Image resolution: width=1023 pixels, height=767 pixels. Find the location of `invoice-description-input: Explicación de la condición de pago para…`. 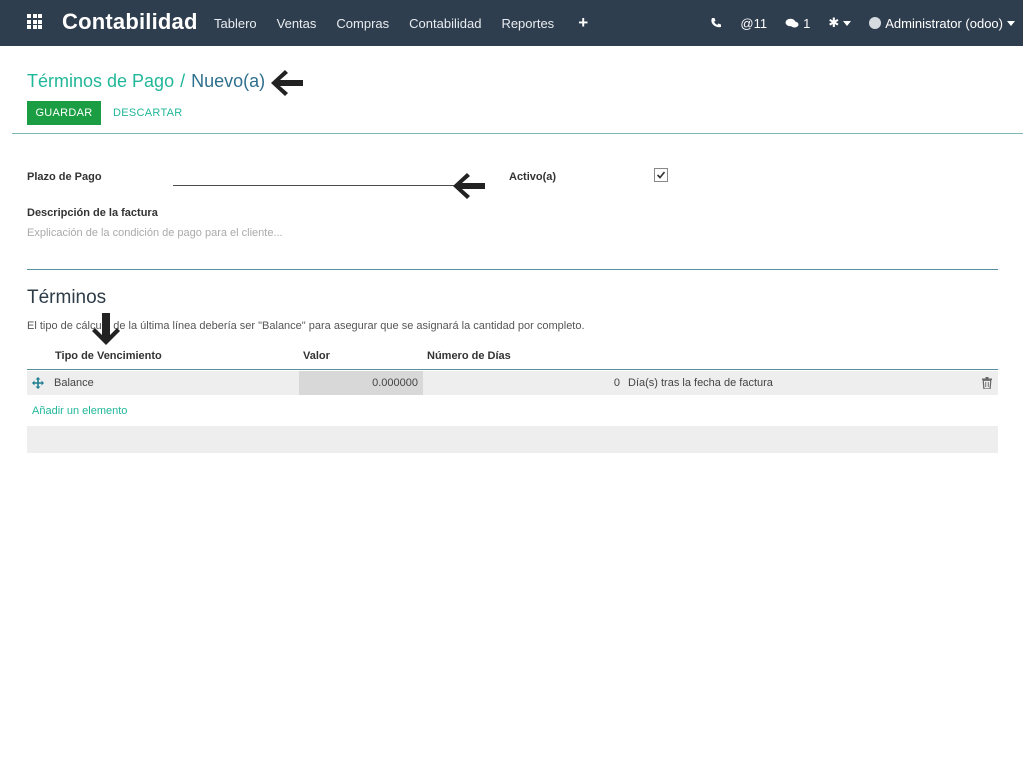

invoice-description-input: Explicación de la condición de pago para… is located at coordinates (155, 233).